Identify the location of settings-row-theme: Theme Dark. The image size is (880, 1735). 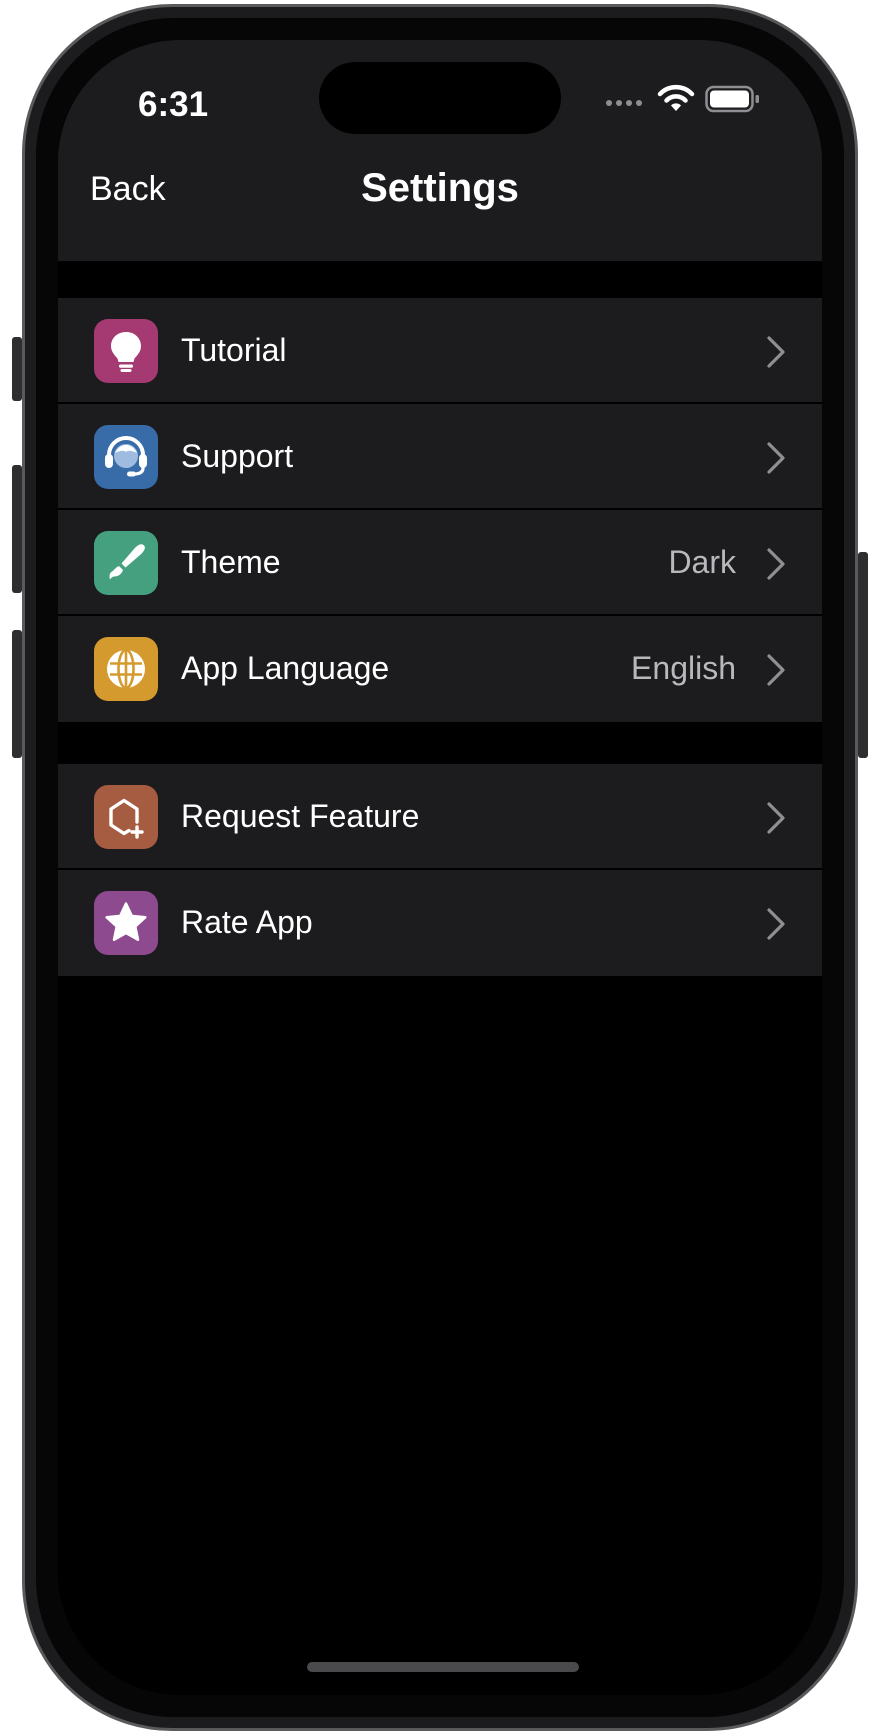
(440, 563).